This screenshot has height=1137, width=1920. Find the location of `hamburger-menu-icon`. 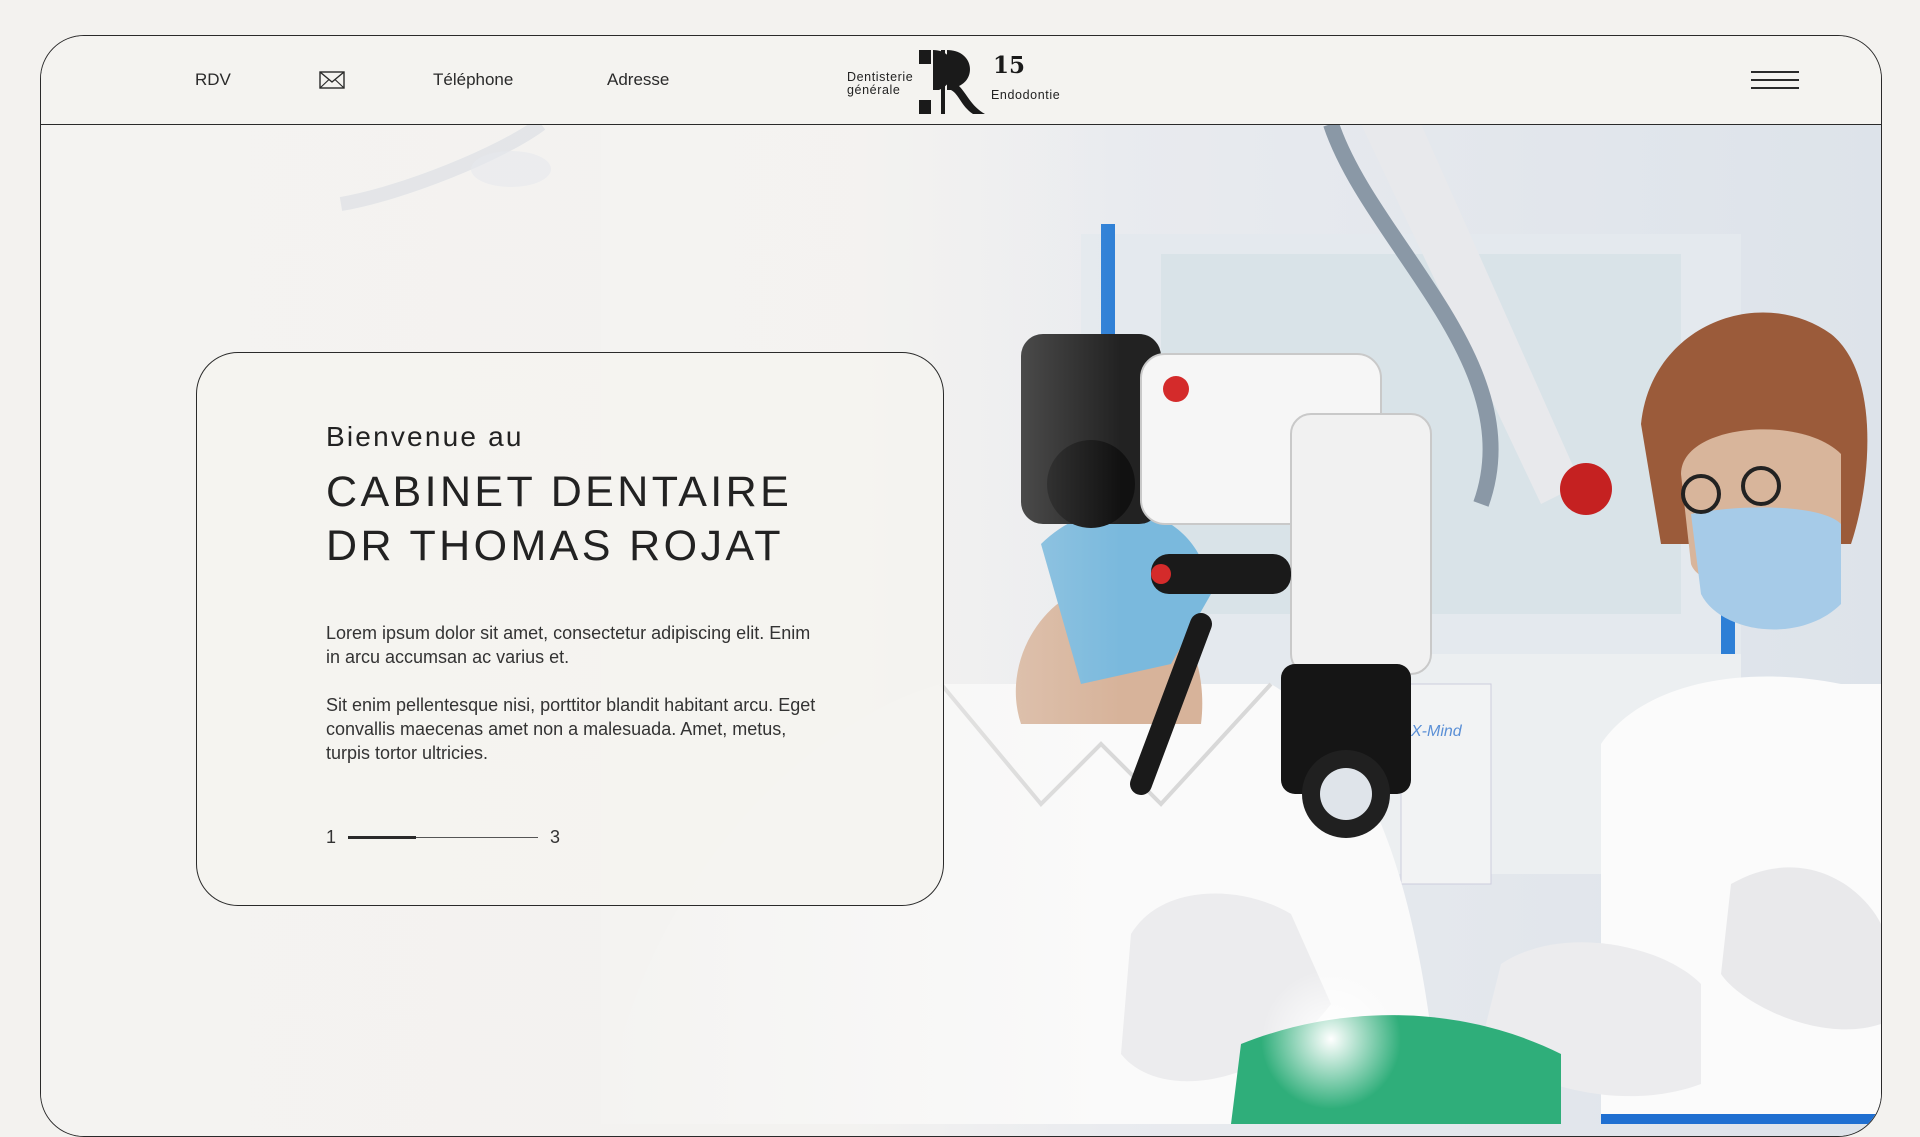

hamburger-menu-icon is located at coordinates (1775, 80).